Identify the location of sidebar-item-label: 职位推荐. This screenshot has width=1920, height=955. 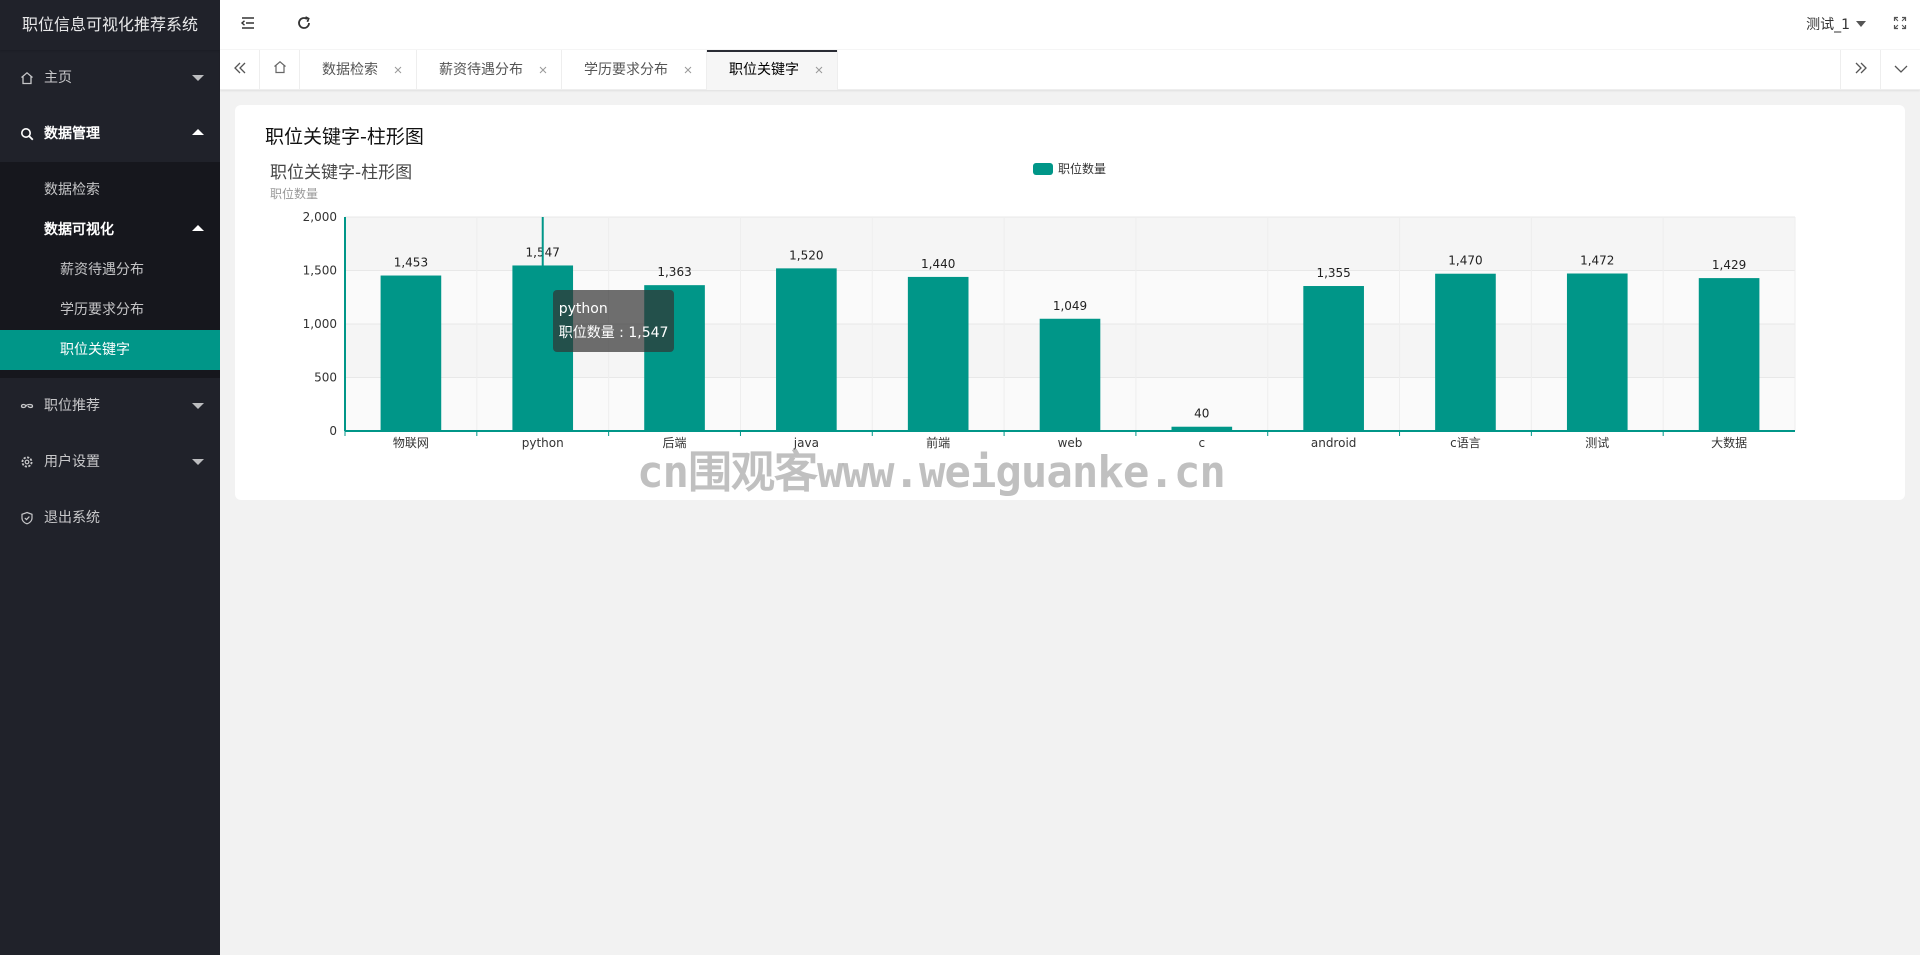
(72, 406).